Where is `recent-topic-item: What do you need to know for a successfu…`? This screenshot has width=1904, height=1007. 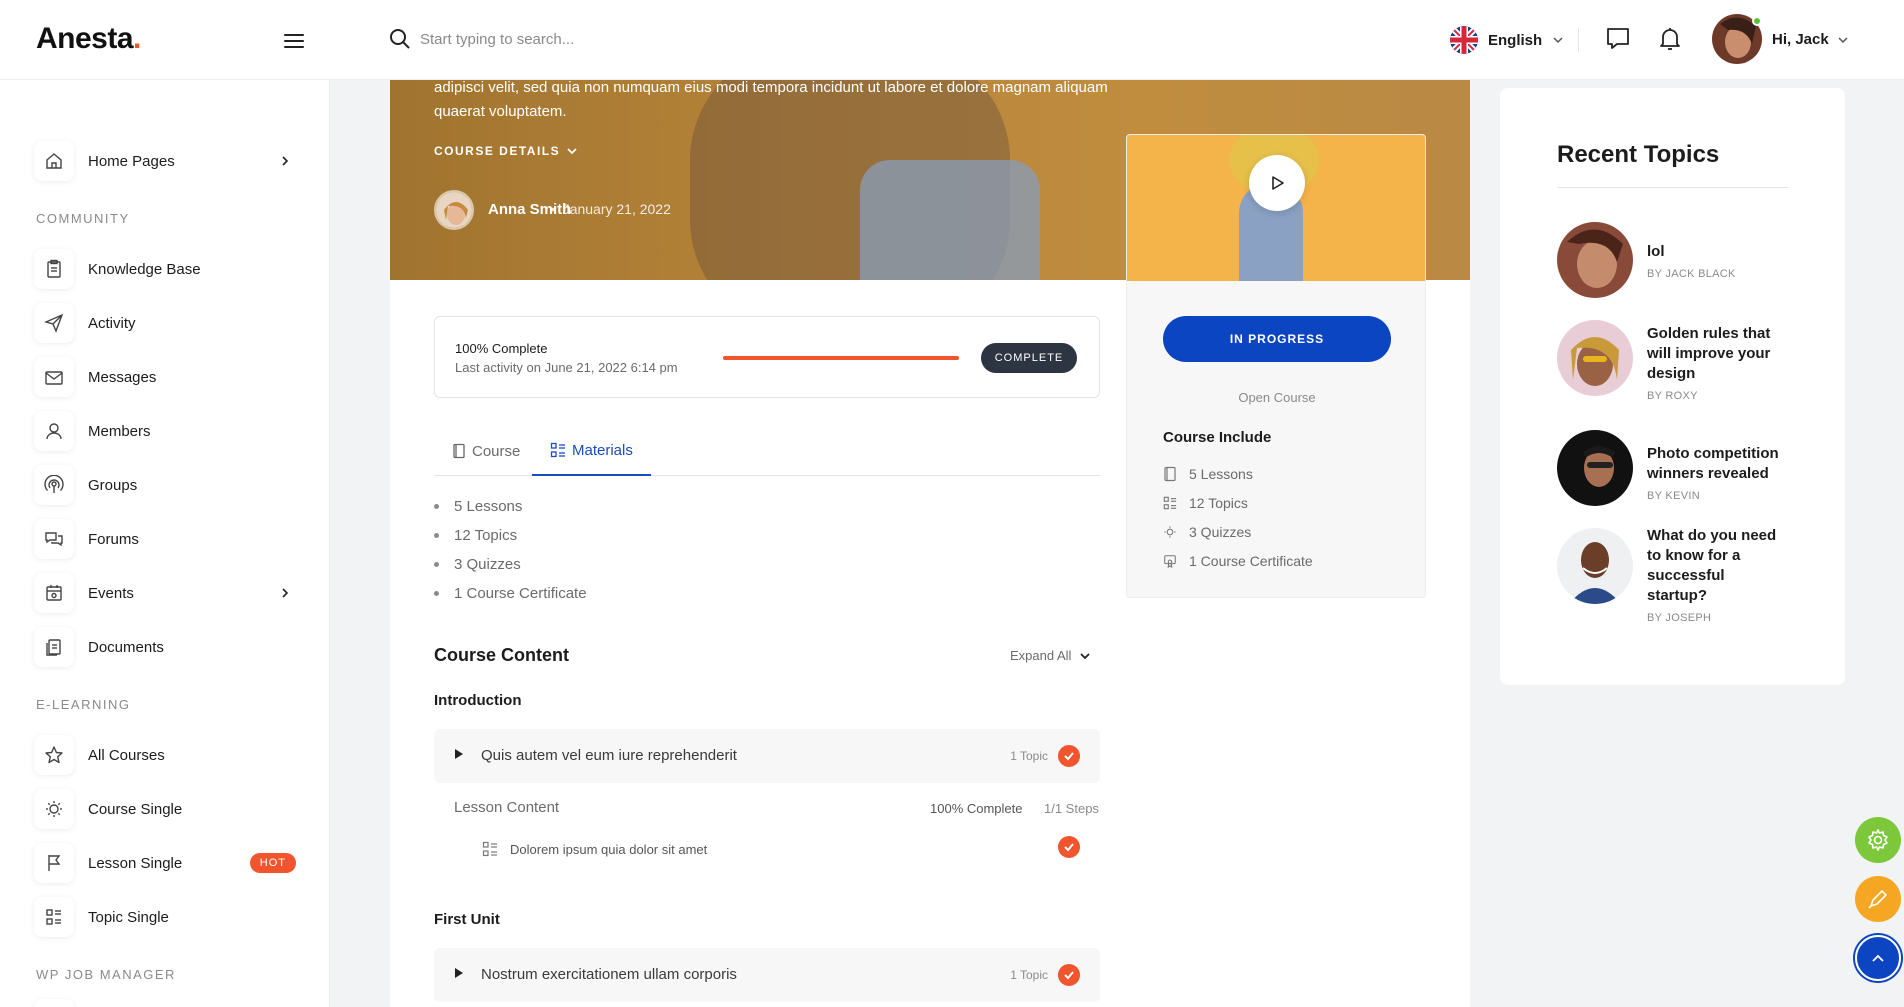
recent-topic-item: What do you need to know for a successfu… is located at coordinates (1682, 582).